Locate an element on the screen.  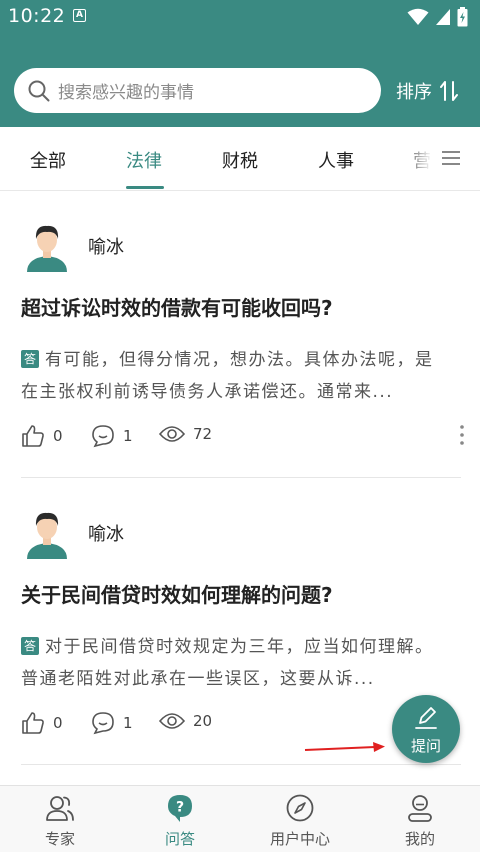
qa-icon: ? is located at coordinates (180, 808).